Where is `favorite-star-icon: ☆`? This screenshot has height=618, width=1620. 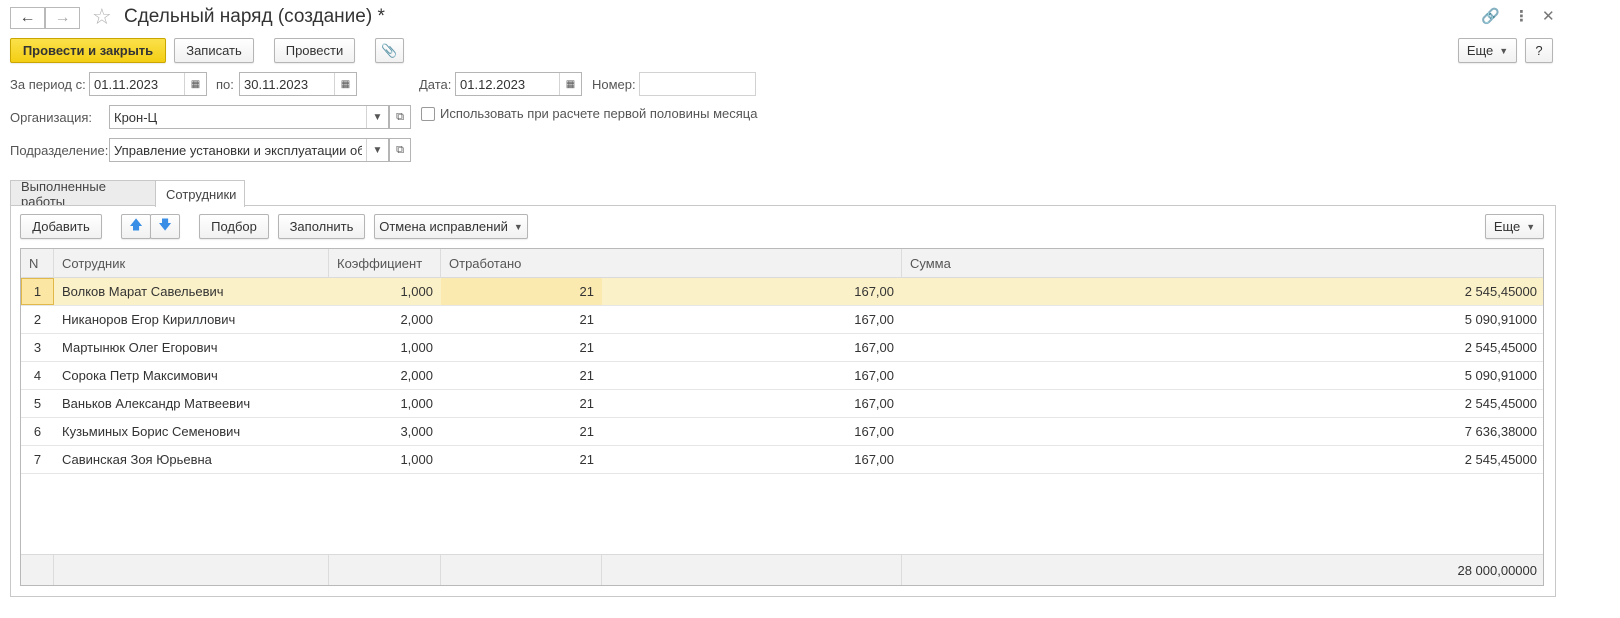
favorite-star-icon: ☆ is located at coordinates (102, 17).